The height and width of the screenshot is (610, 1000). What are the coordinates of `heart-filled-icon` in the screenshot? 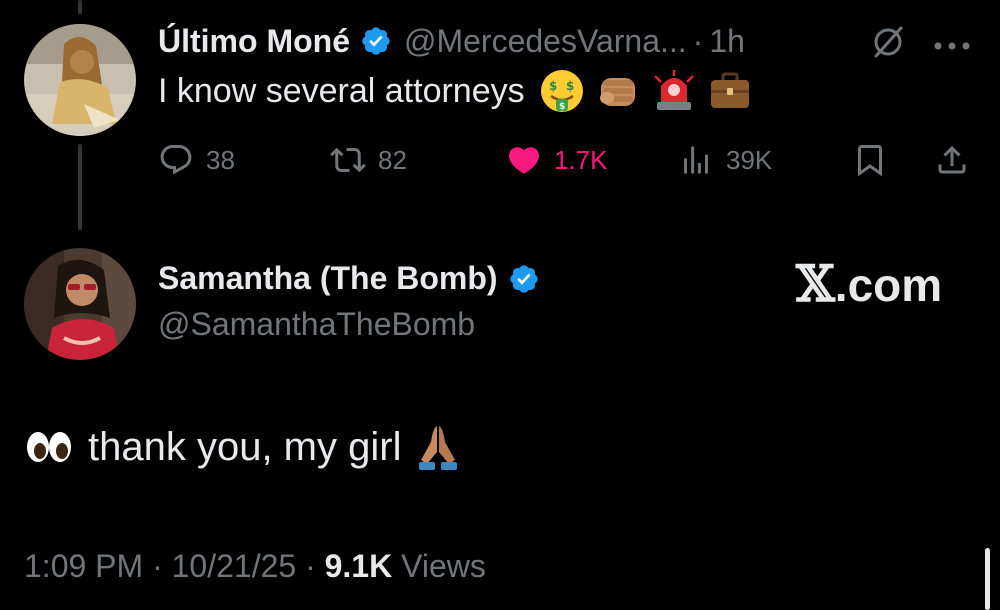 It's located at (524, 160).